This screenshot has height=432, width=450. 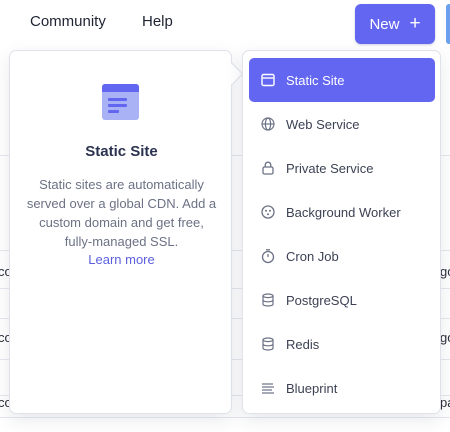 I want to click on table-cell: pa, so click(x=445, y=402).